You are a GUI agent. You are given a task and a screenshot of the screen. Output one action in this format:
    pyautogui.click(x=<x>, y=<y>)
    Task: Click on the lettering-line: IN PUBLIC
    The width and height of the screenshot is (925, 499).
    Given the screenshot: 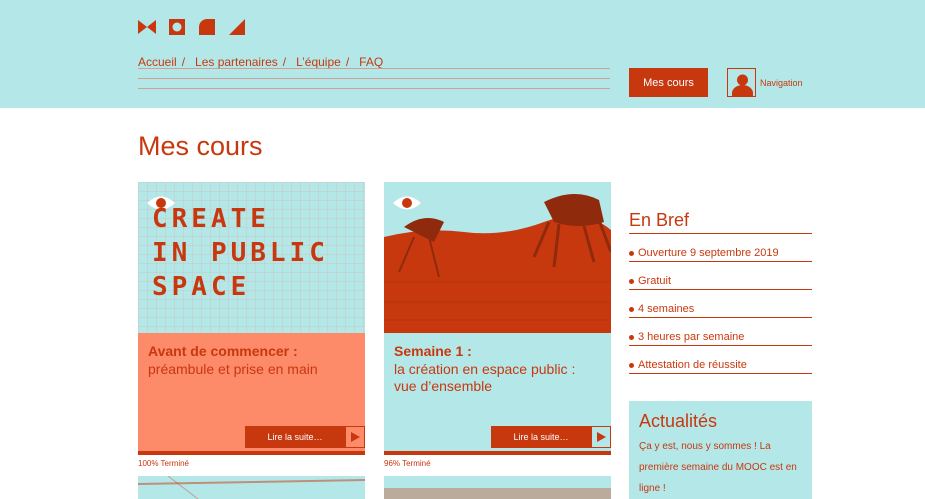 What is the action you would take?
    pyautogui.click(x=240, y=253)
    